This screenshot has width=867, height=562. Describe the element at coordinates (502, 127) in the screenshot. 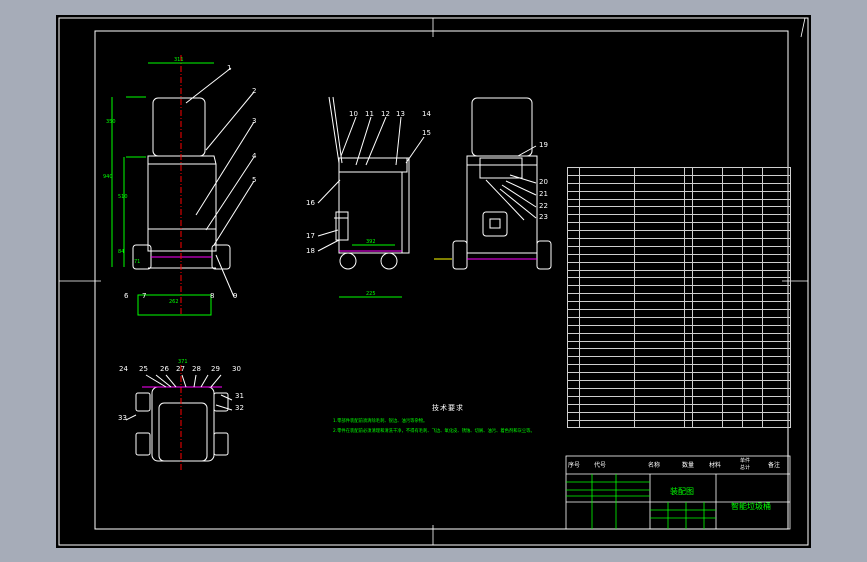

I see `rear-lid` at that location.